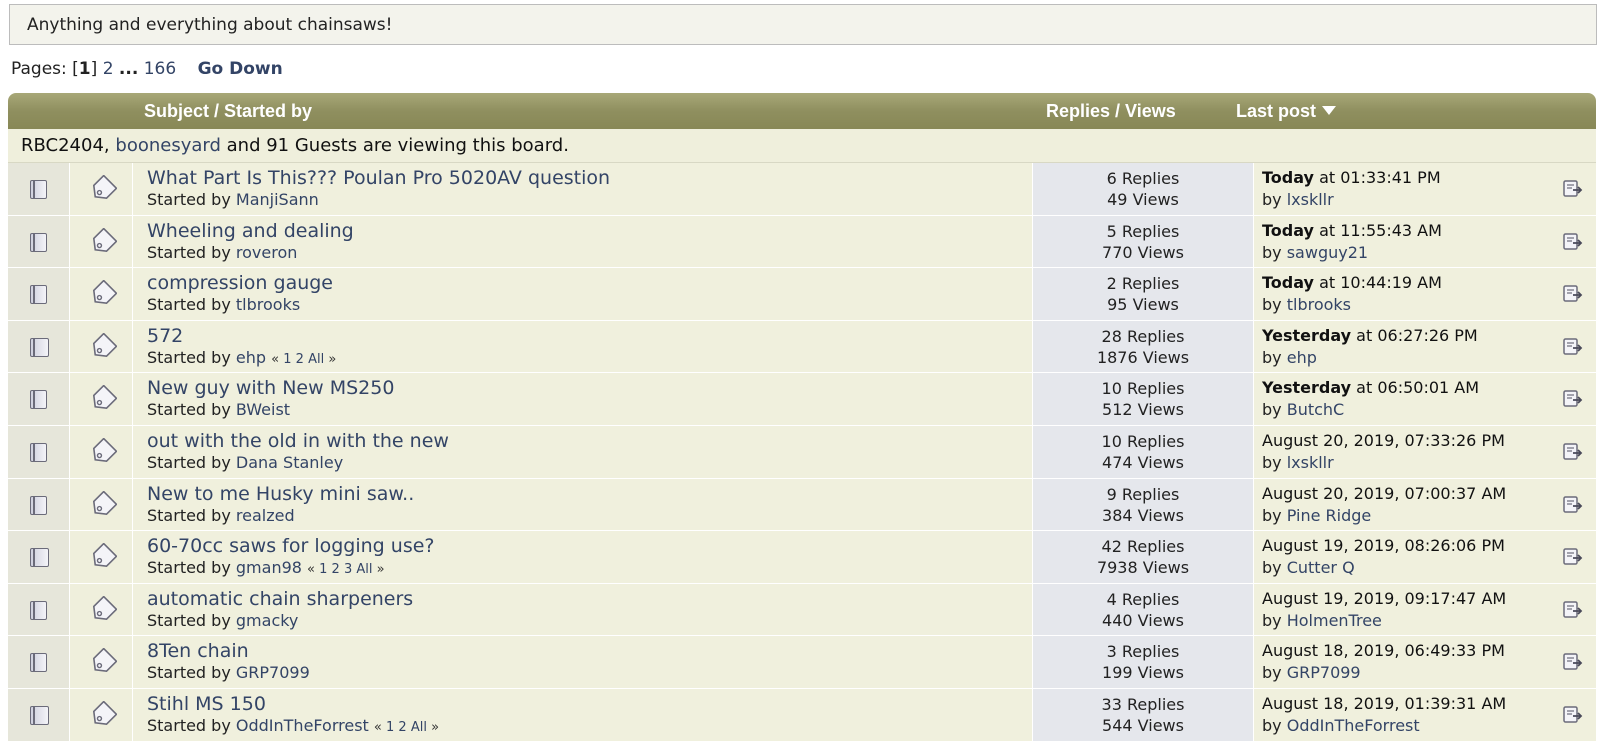 This screenshot has height=747, width=1600. What do you see at coordinates (302, 725) in the screenshot?
I see `starter-user-link: OddInTheForrest` at bounding box center [302, 725].